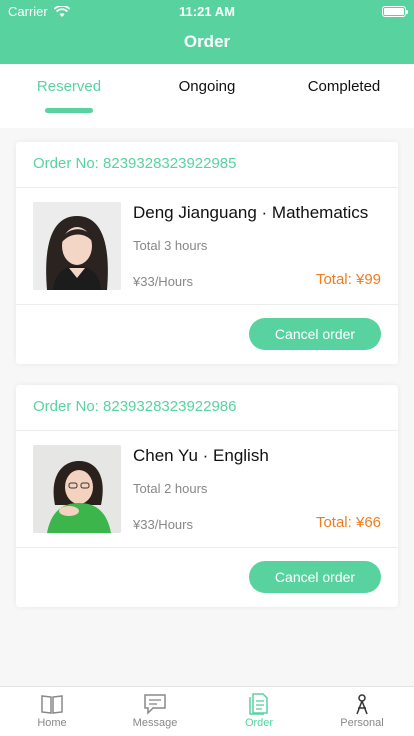 Image resolution: width=414 pixels, height=736 pixels. What do you see at coordinates (69, 110) in the screenshot?
I see `active-tab-indicator` at bounding box center [69, 110].